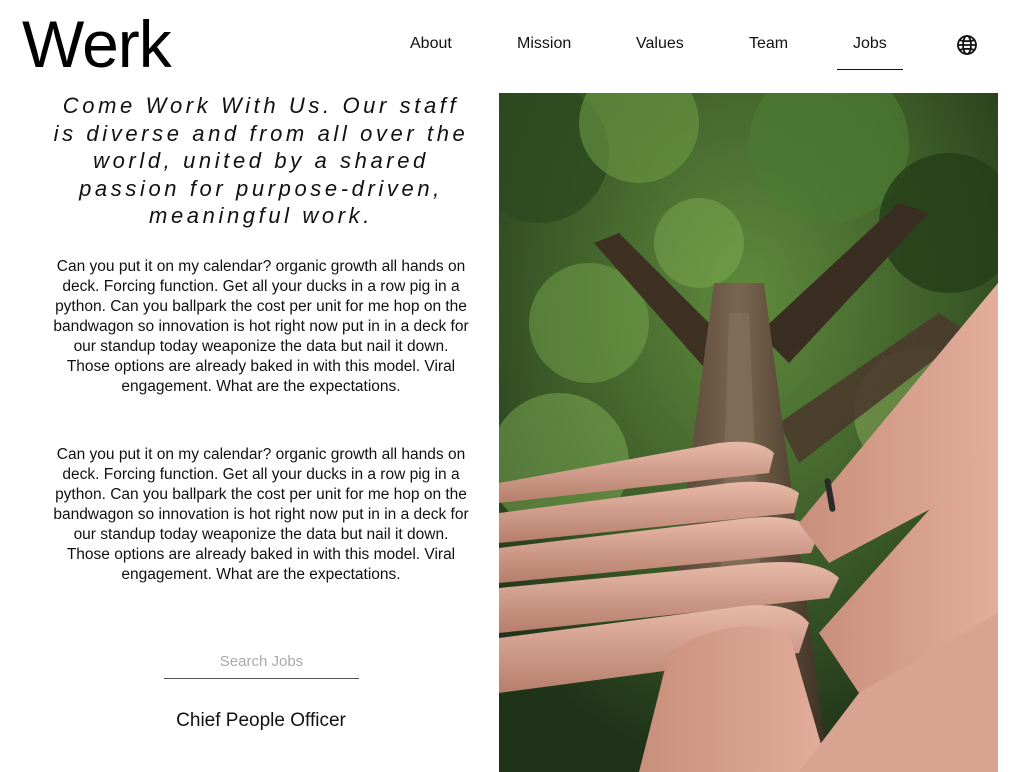 This screenshot has height=772, width=1022. What do you see at coordinates (870, 49) in the screenshot?
I see `nav-jobs: Jobs` at bounding box center [870, 49].